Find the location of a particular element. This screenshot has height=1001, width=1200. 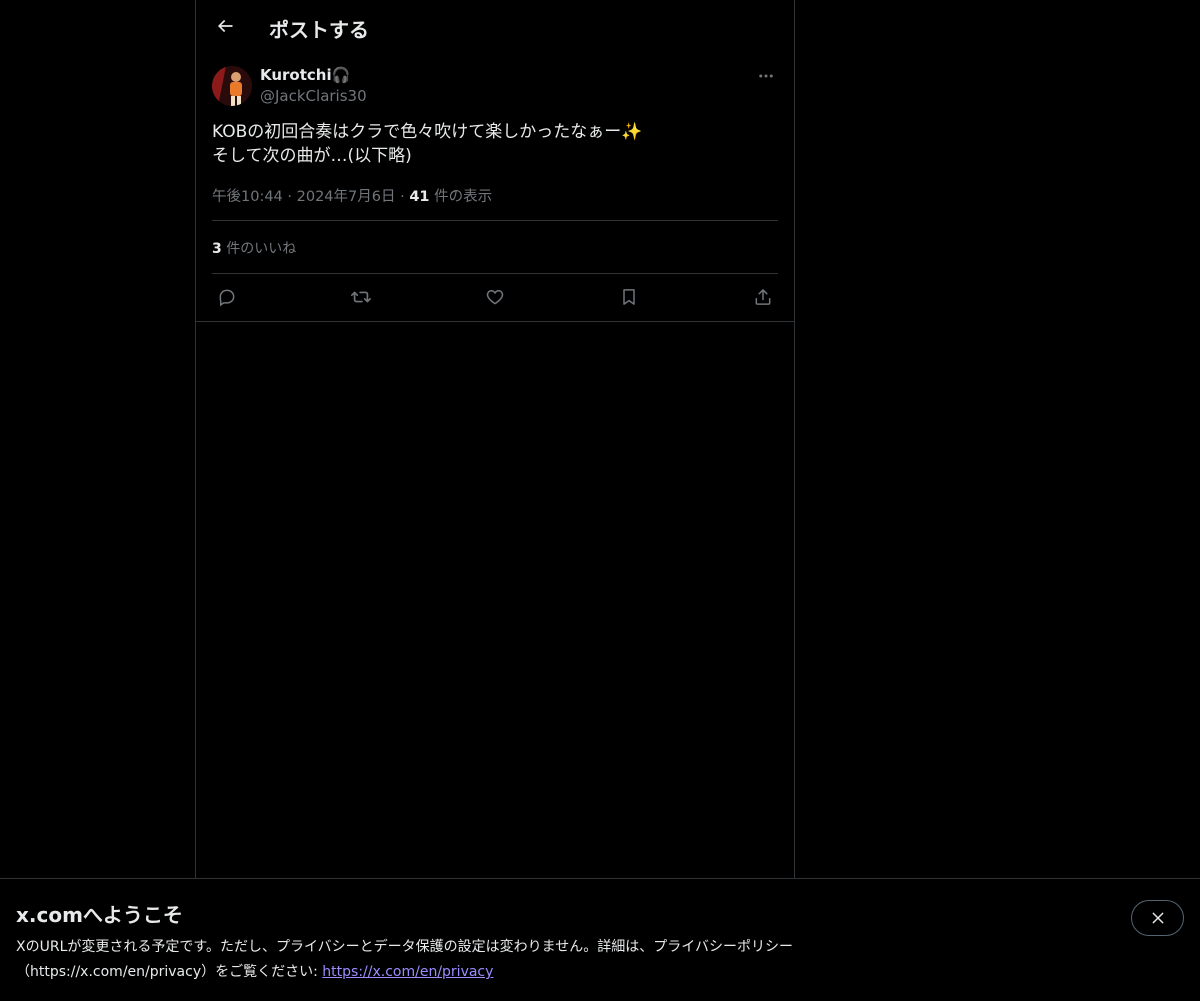

reply-button is located at coordinates (227, 297).